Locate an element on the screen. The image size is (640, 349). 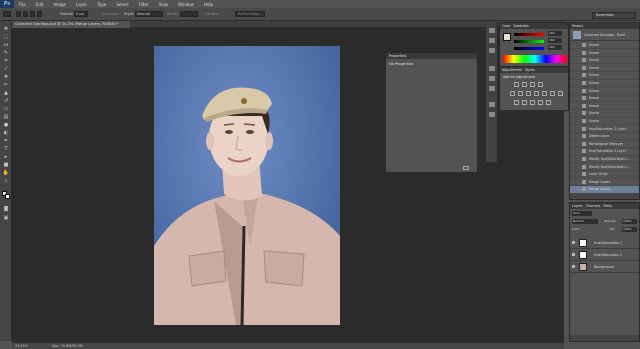
zoom-level: 24.25% is located at coordinates (21, 346).